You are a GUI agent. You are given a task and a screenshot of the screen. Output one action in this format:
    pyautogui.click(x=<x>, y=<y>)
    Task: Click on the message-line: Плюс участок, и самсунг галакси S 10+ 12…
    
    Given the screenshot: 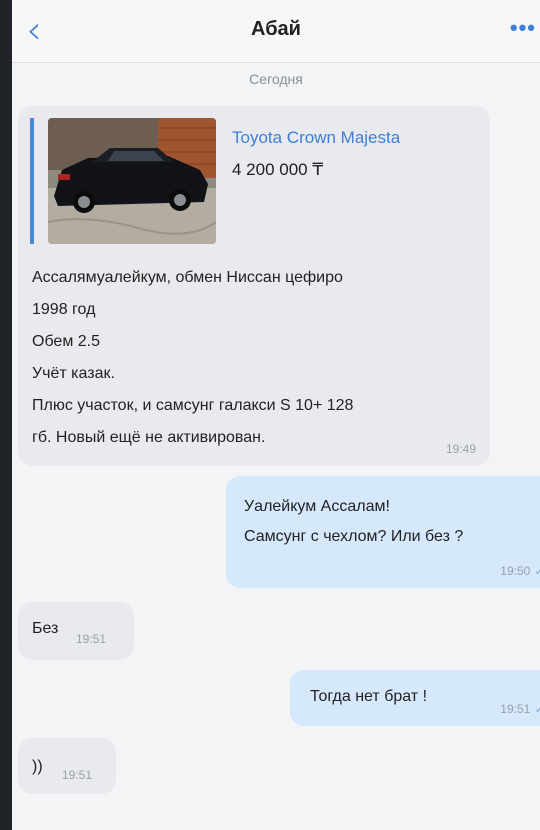 What is the action you would take?
    pyautogui.click(x=193, y=405)
    